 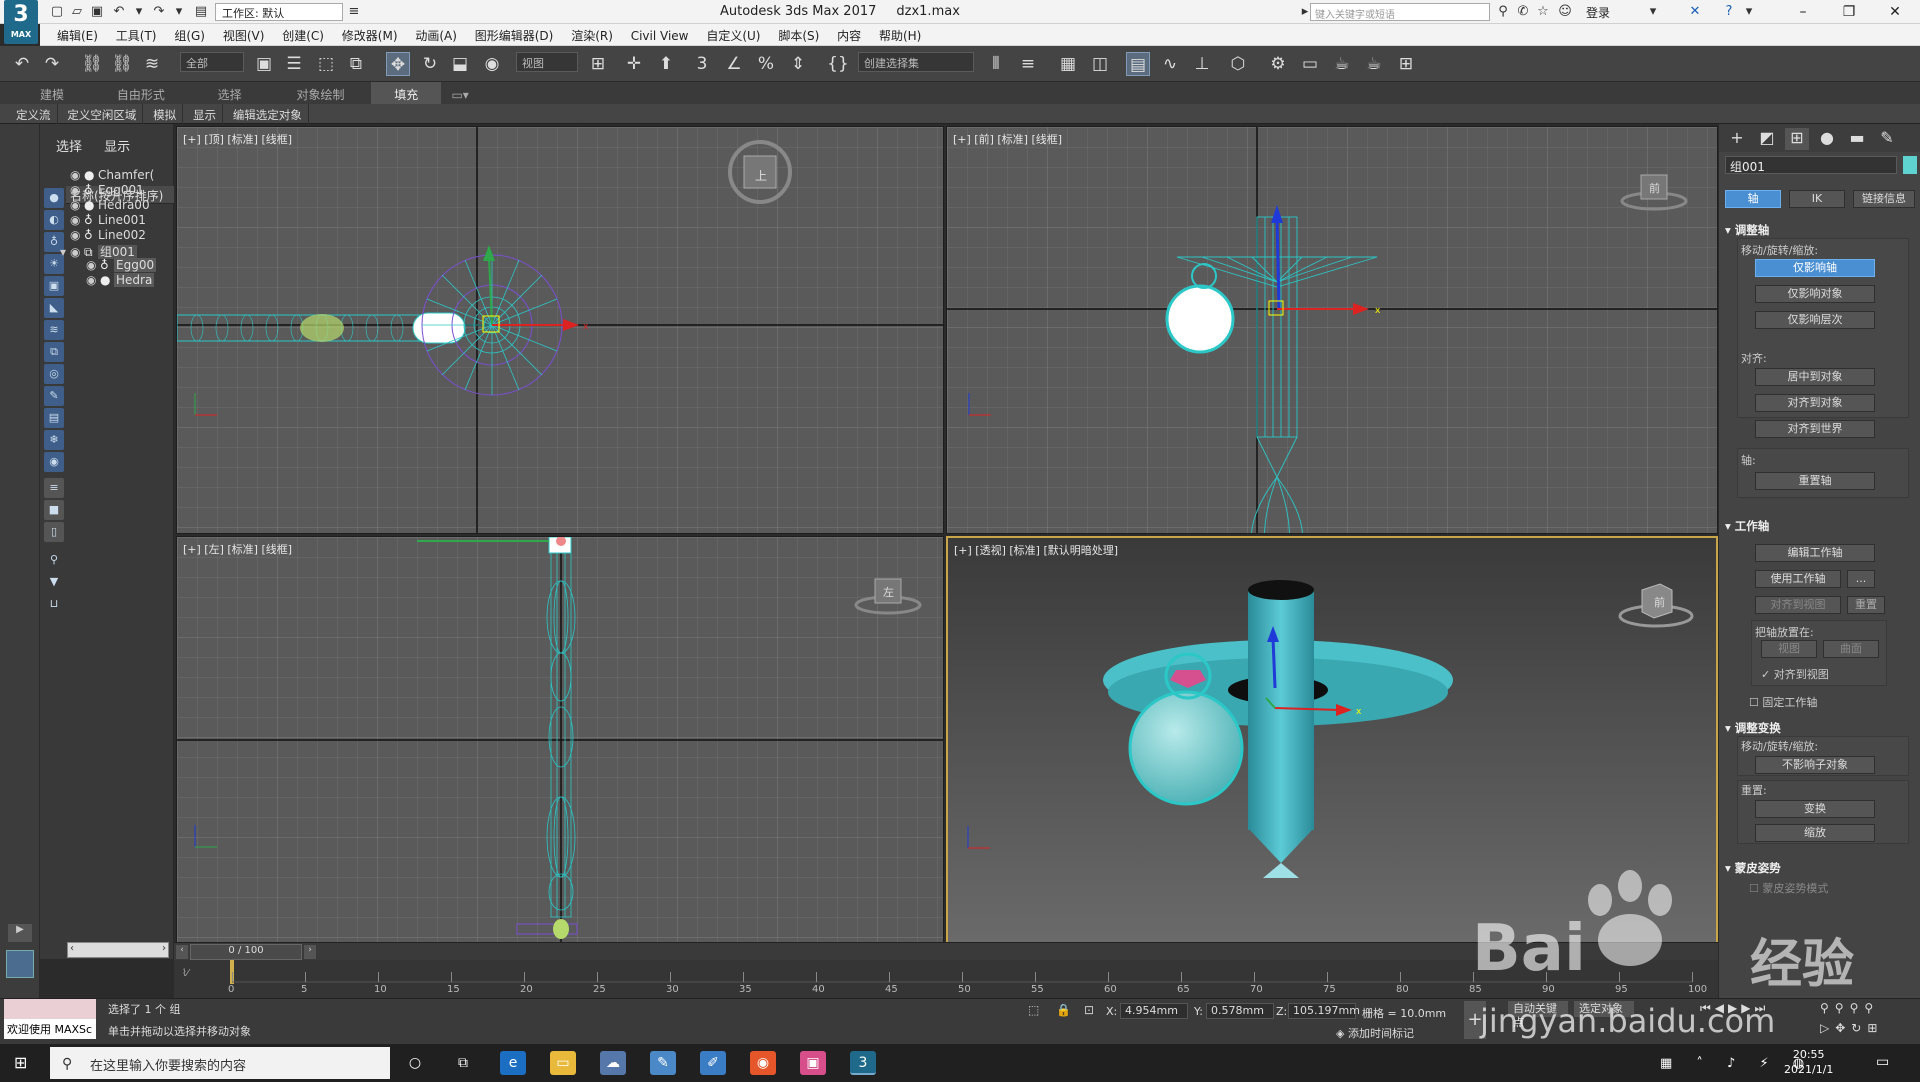 What do you see at coordinates (1475, 1020) in the screenshot?
I see `set-key-icon: +` at bounding box center [1475, 1020].